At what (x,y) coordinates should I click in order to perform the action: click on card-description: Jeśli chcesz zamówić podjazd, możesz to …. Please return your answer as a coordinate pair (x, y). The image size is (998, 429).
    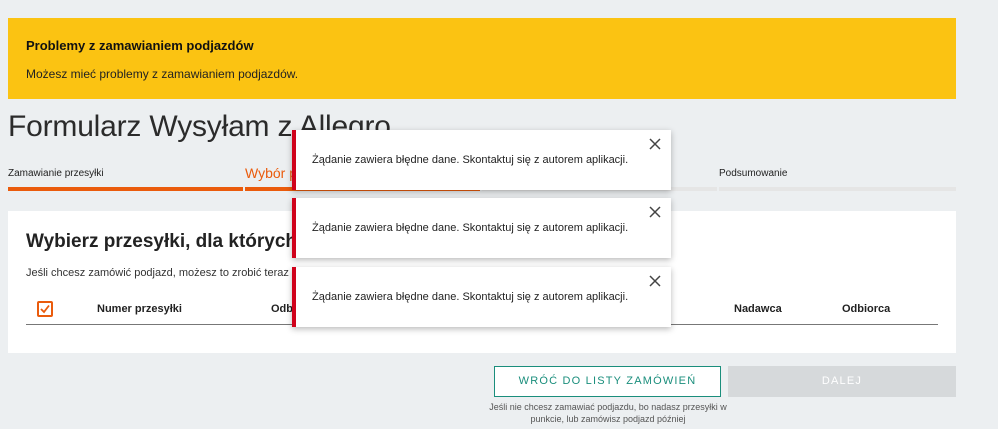
    Looking at the image, I should click on (160, 273).